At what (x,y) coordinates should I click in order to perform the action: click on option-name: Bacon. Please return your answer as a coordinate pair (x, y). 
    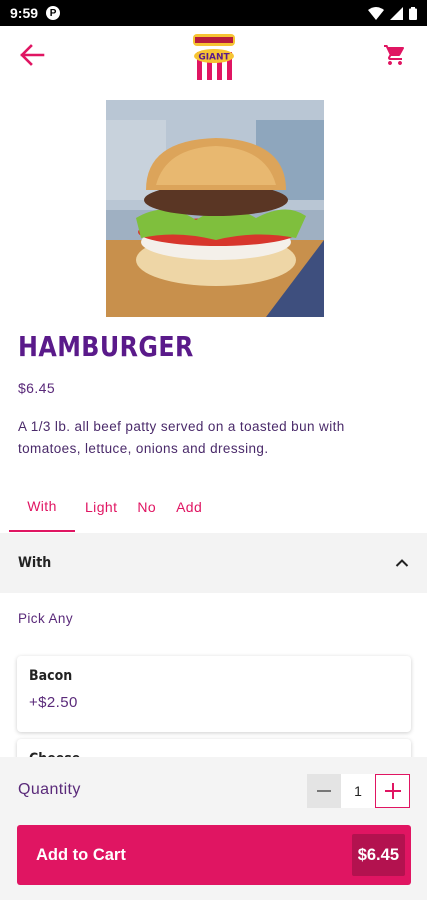
    Looking at the image, I should click on (51, 676).